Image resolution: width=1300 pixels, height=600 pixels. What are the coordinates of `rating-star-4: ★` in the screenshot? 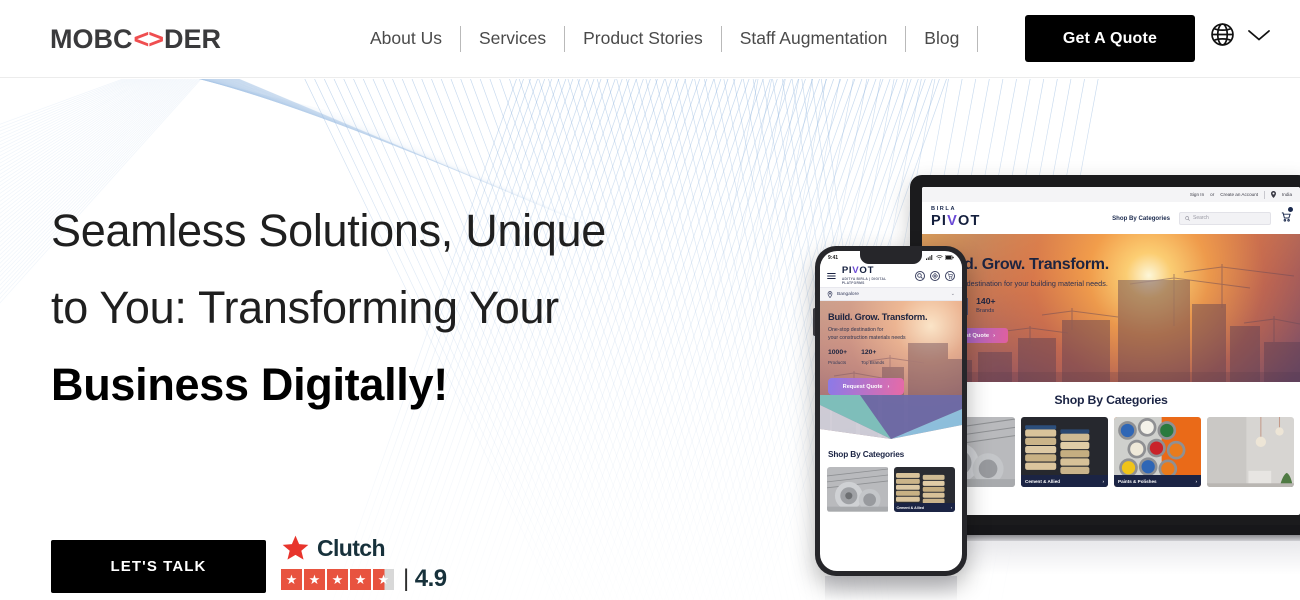 It's located at (360, 579).